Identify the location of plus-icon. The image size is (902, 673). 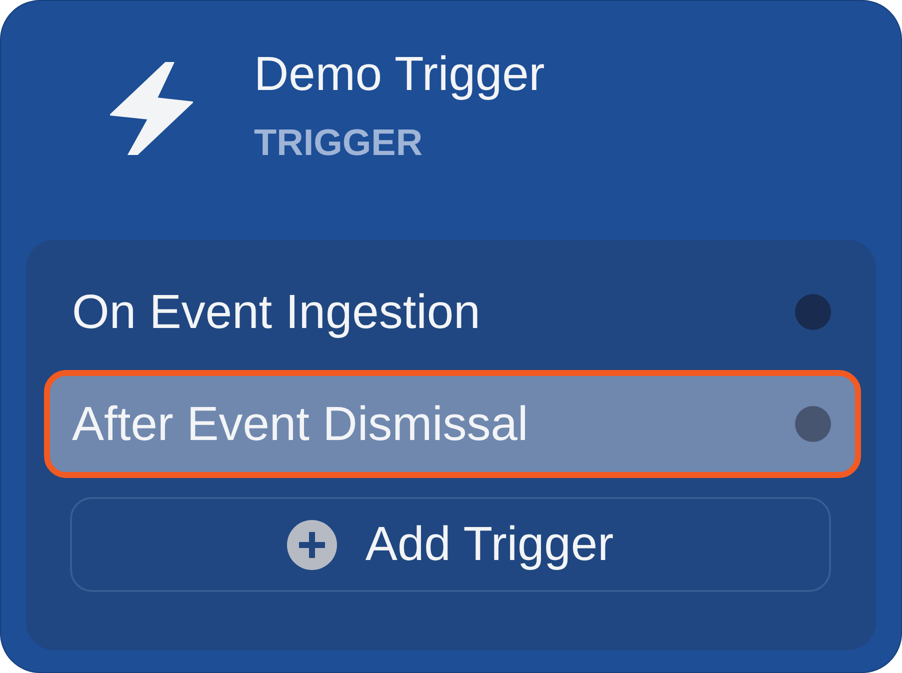
(312, 545).